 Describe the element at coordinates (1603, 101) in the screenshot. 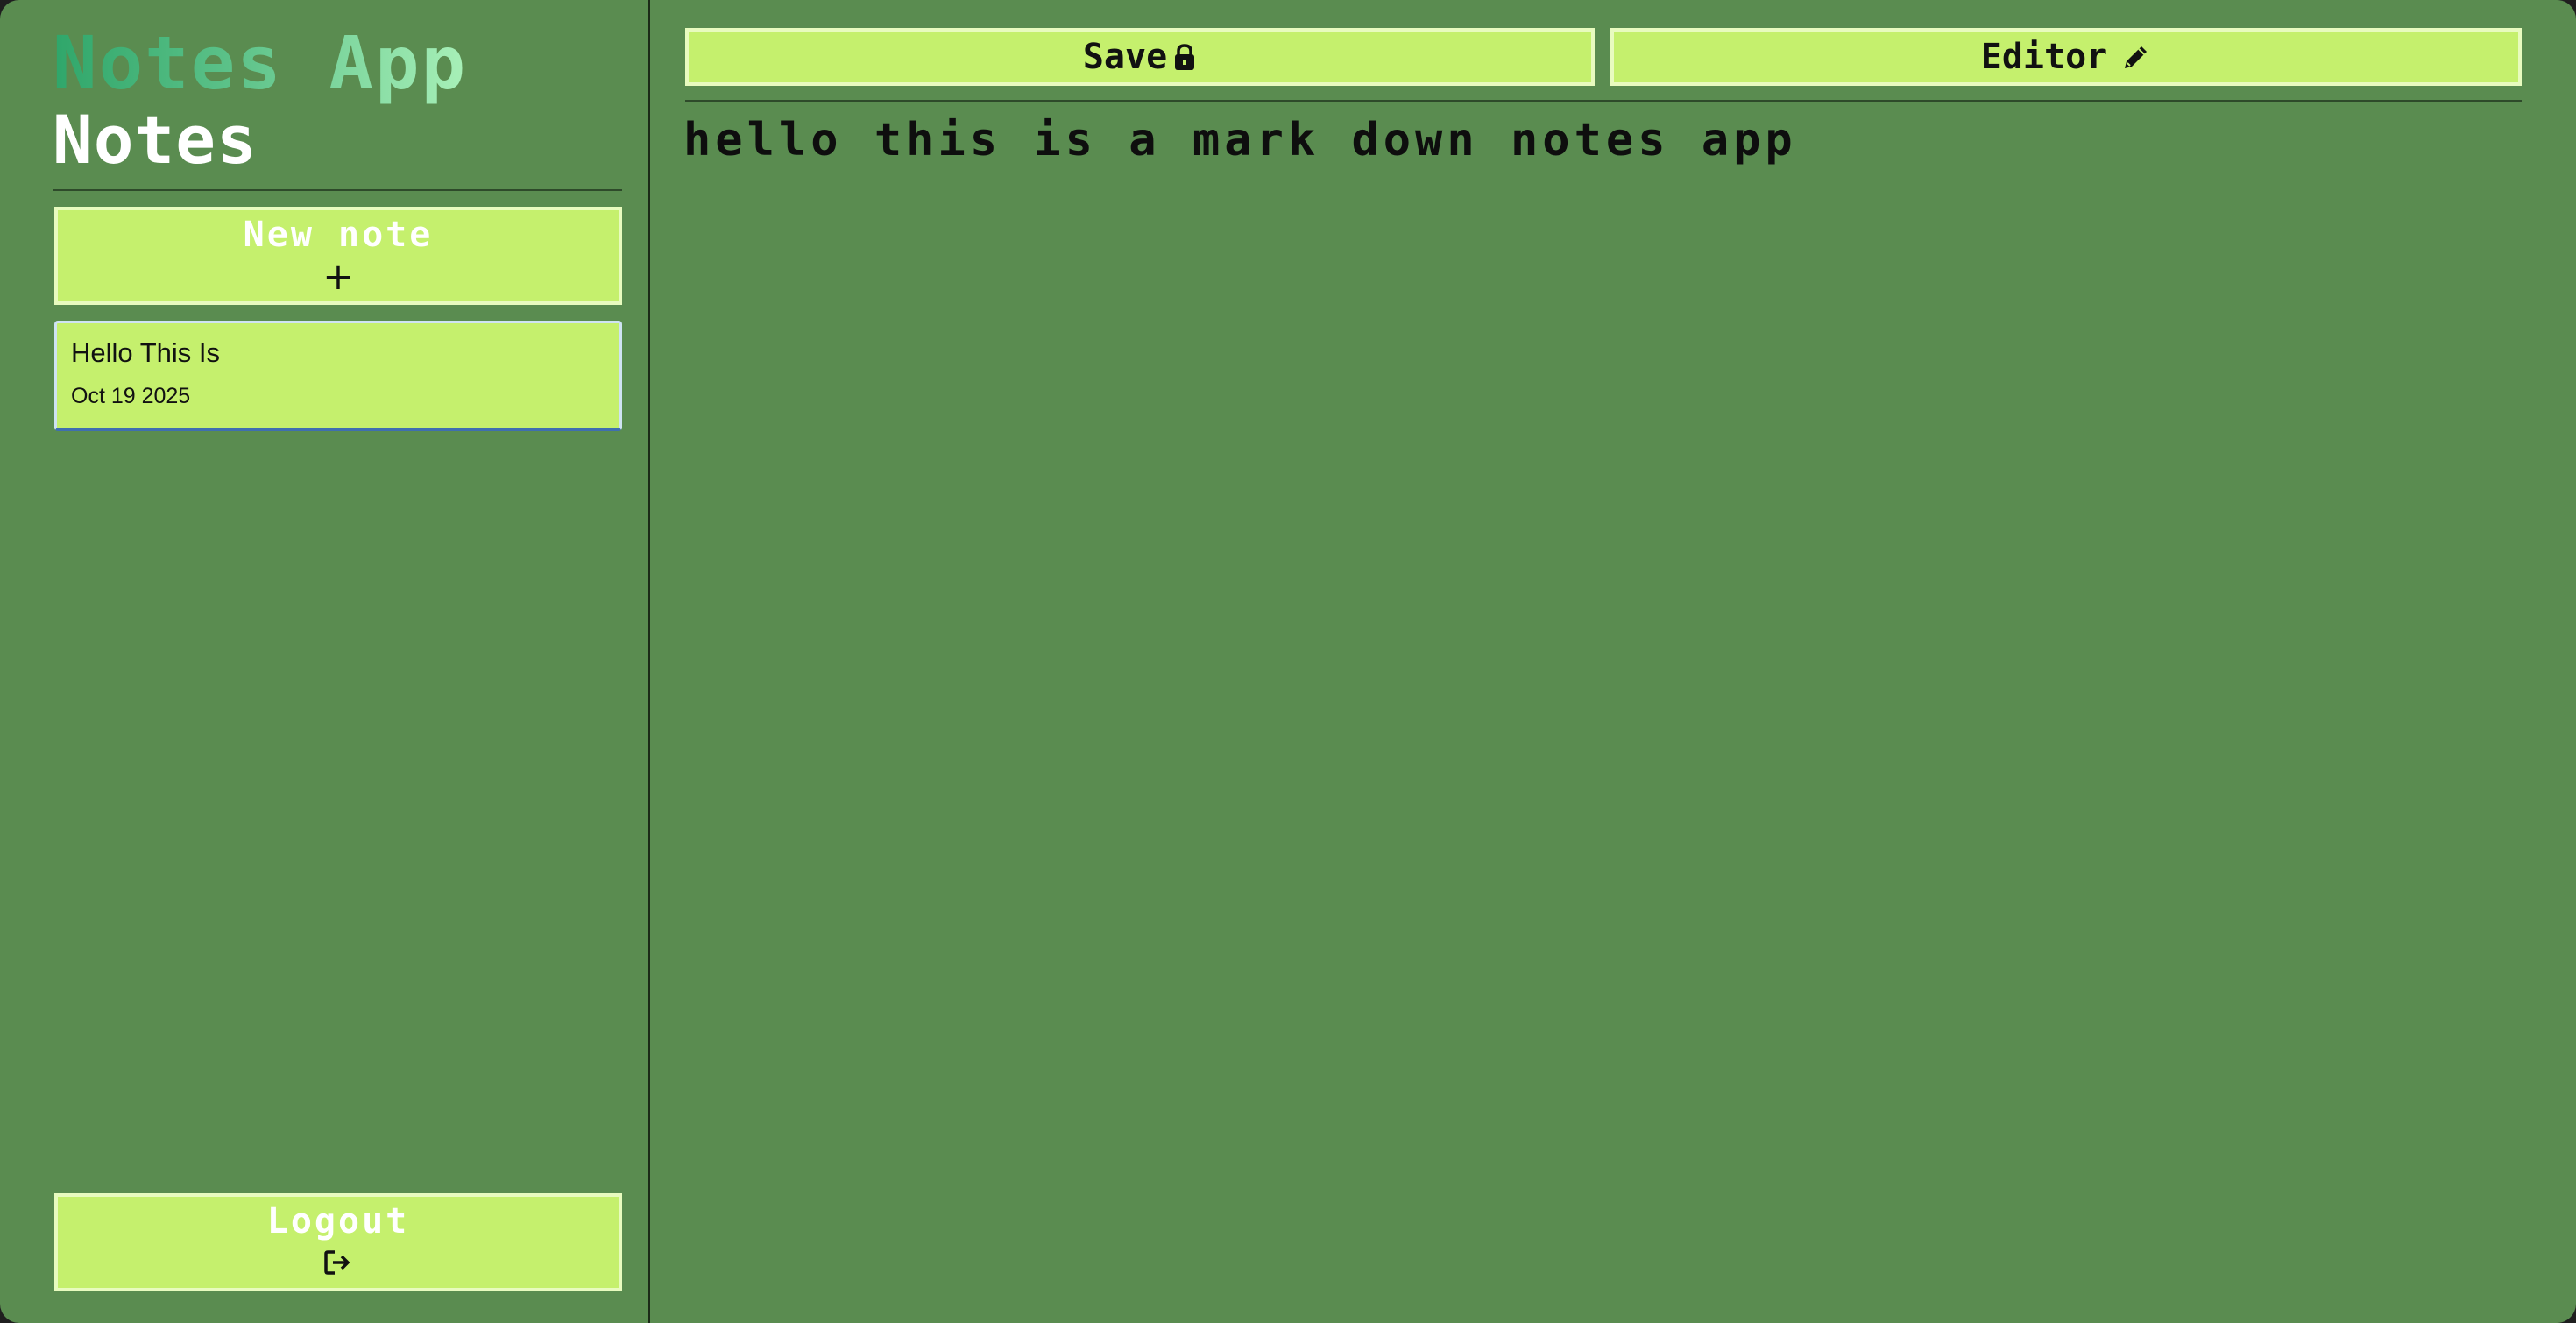

I see `toolbar-divider` at that location.